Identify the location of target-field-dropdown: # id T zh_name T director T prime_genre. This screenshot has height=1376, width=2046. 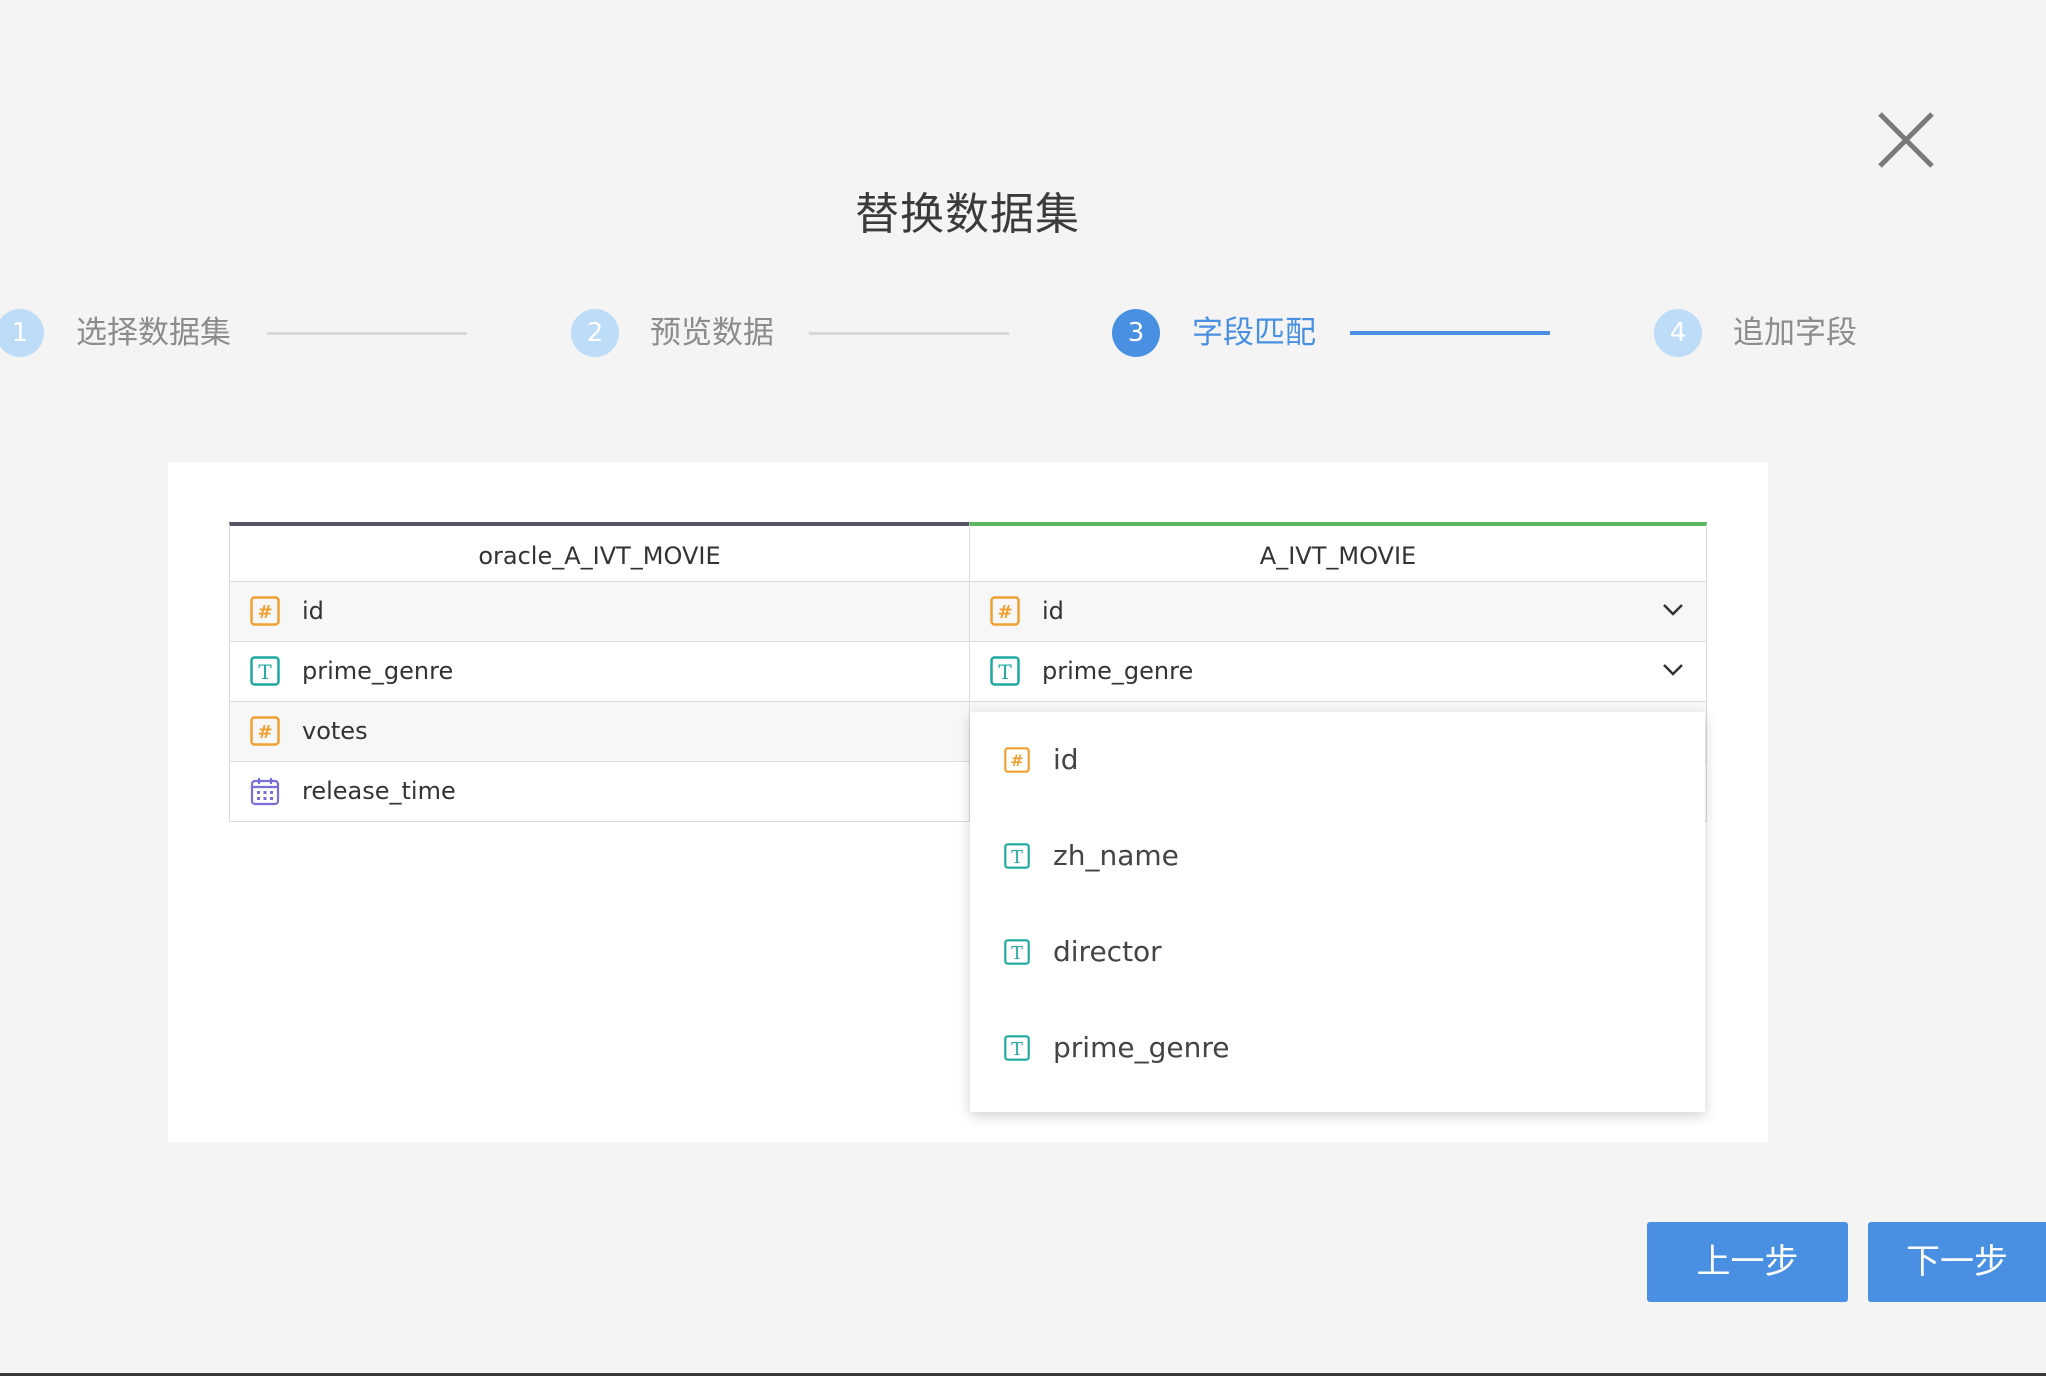
(1337, 912).